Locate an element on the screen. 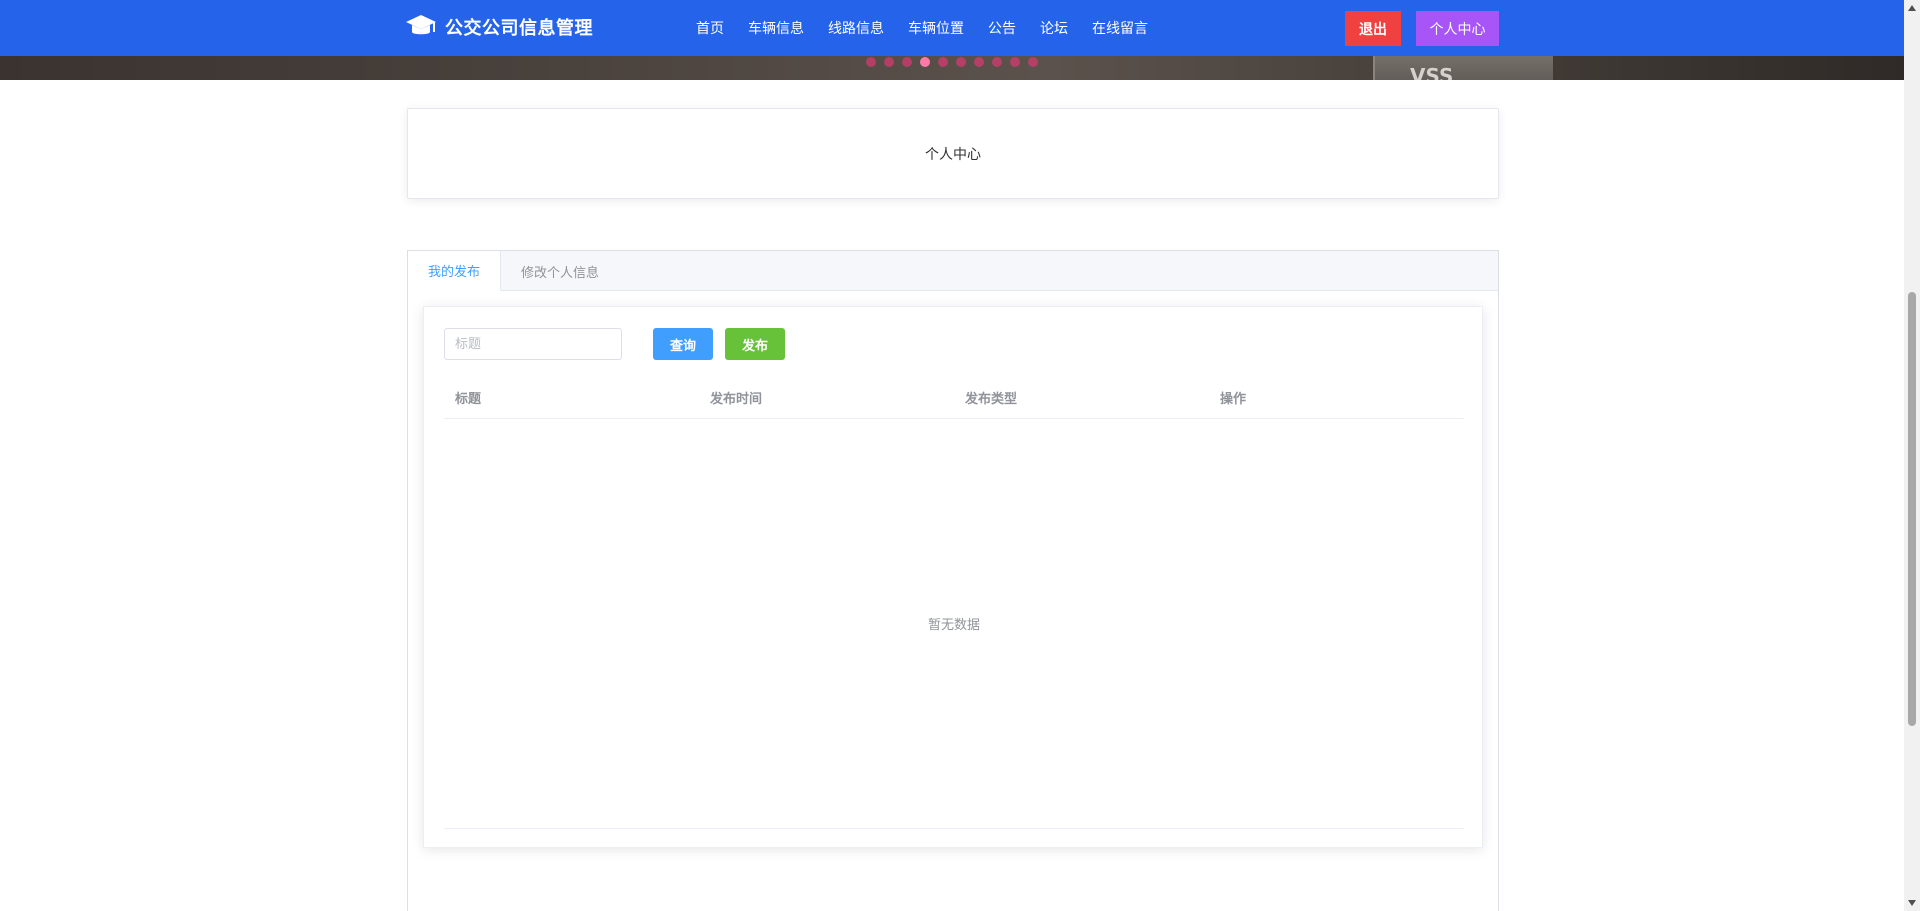 Image resolution: width=1920 pixels, height=911 pixels. scroll-down-arrow-icon is located at coordinates (1912, 903).